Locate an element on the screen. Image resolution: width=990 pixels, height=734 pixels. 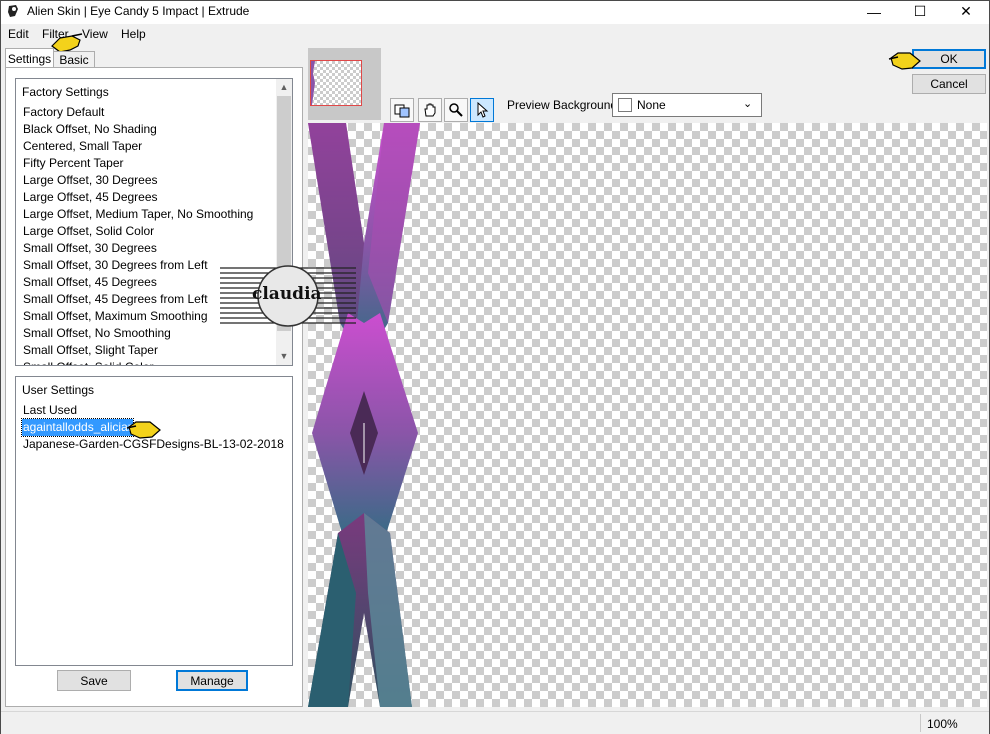
menu-edit: Edit is located at coordinates (18, 34).